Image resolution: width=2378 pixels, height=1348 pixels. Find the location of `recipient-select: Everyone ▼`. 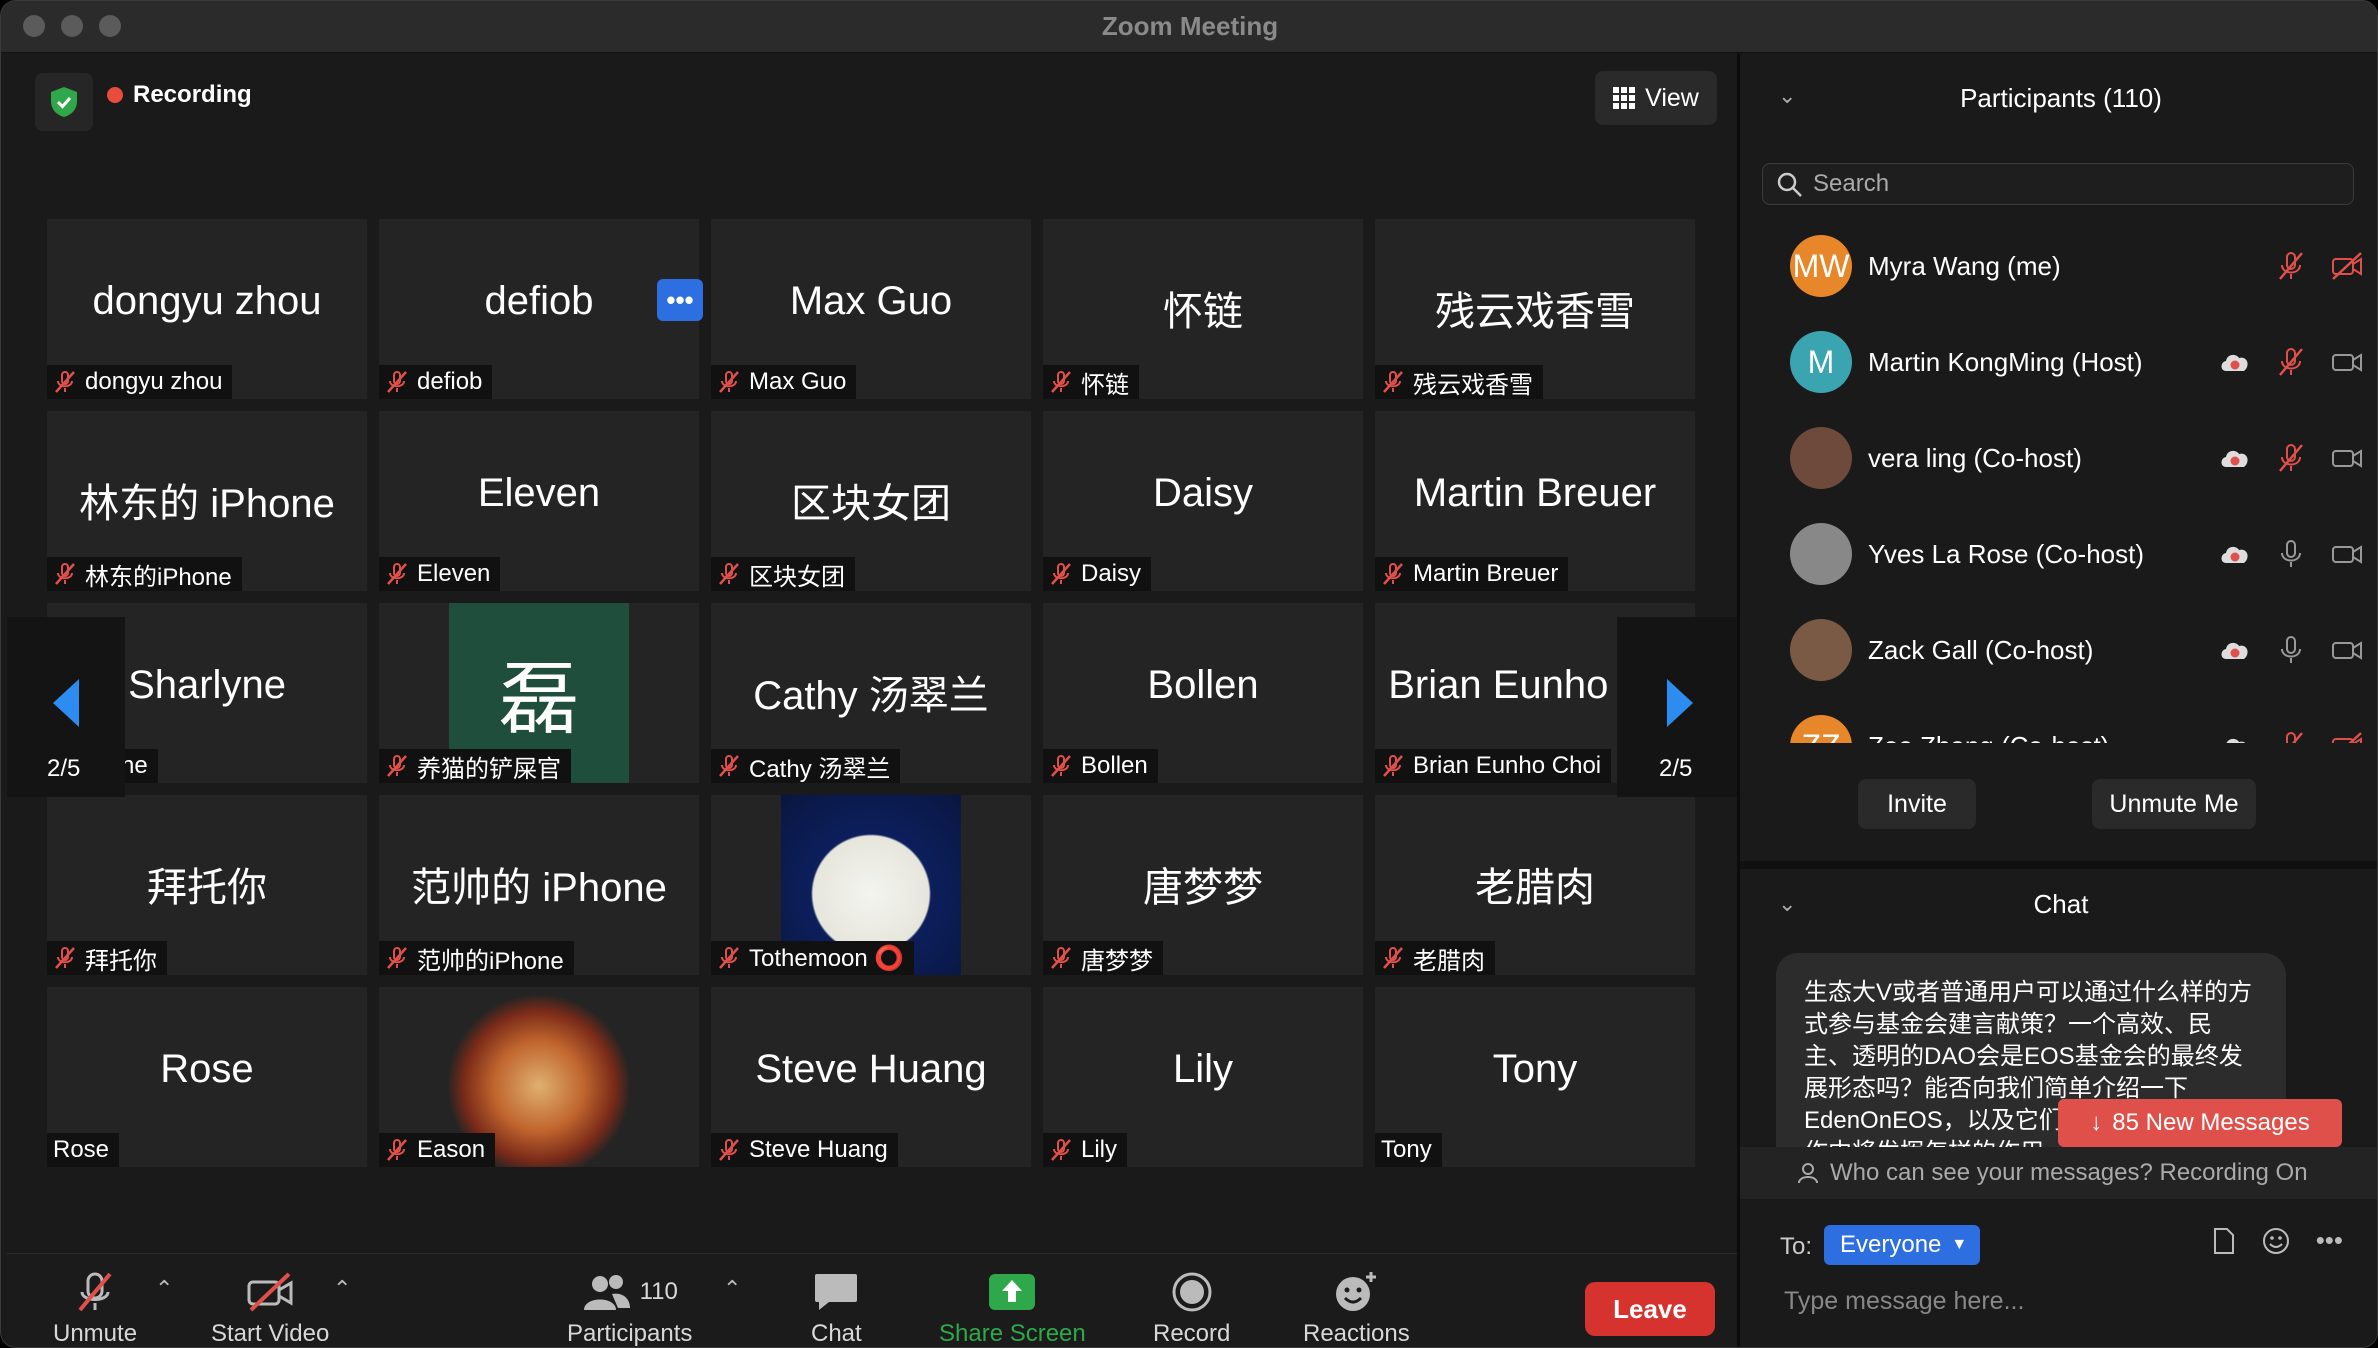

recipient-select: Everyone ▼ is located at coordinates (1902, 1245).